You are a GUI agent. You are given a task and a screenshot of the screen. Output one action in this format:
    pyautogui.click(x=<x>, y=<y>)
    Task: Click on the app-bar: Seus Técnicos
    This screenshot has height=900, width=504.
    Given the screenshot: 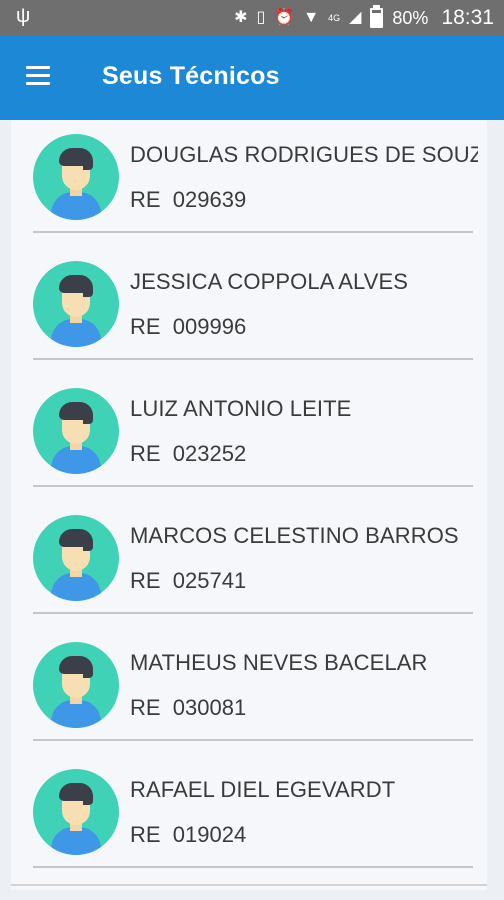 What is the action you would take?
    pyautogui.click(x=252, y=78)
    